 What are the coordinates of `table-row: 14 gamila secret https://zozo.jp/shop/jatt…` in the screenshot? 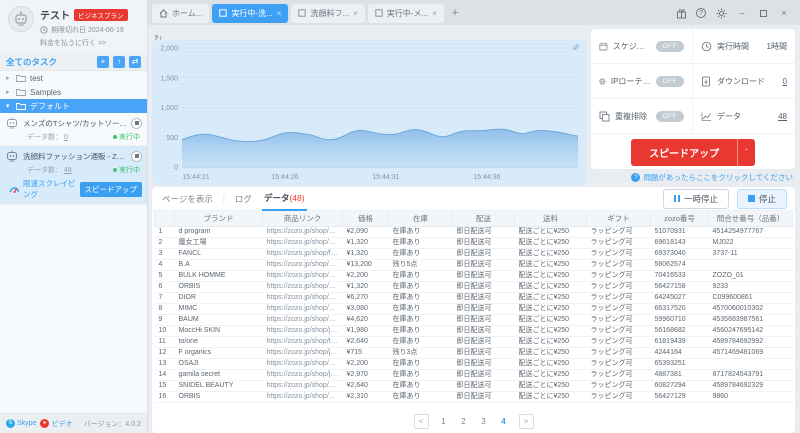 It's located at (473, 375).